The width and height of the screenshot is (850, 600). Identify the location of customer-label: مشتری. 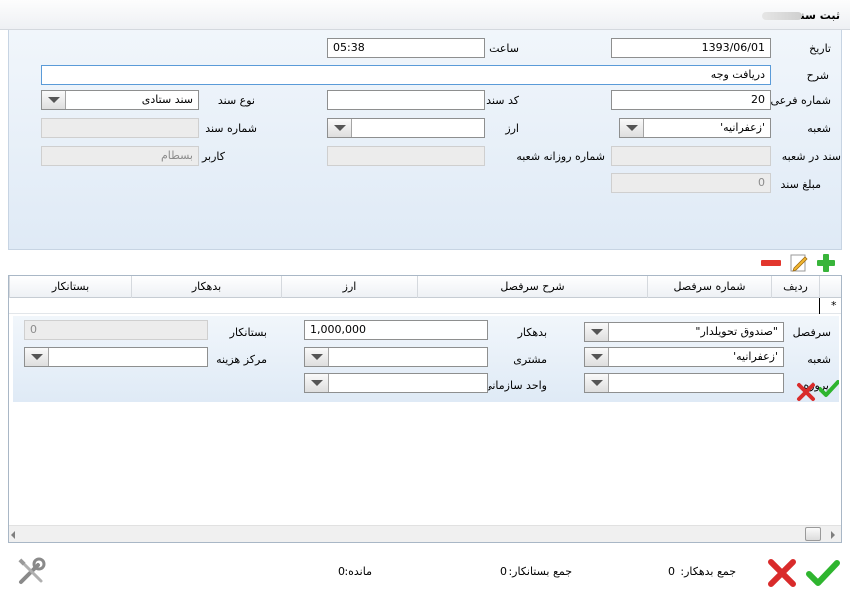
(530, 359).